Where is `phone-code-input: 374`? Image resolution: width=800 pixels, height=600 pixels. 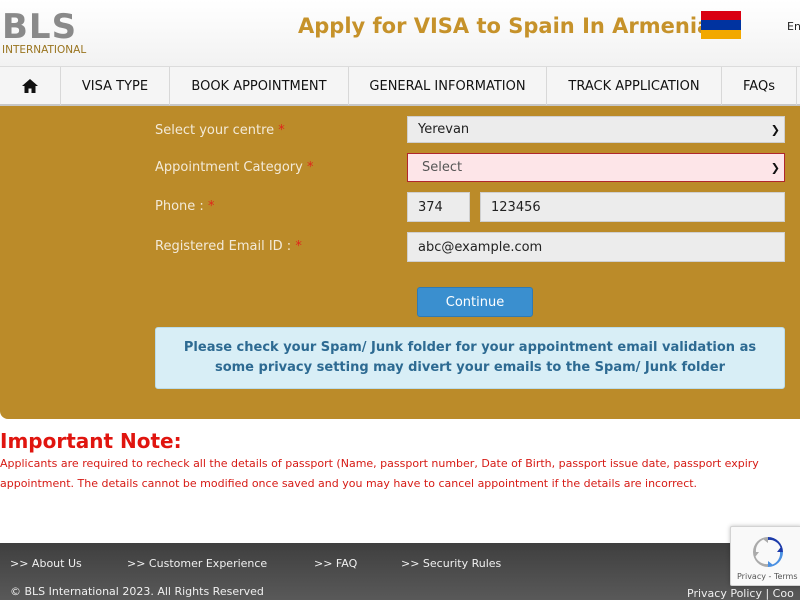 phone-code-input: 374 is located at coordinates (438, 207).